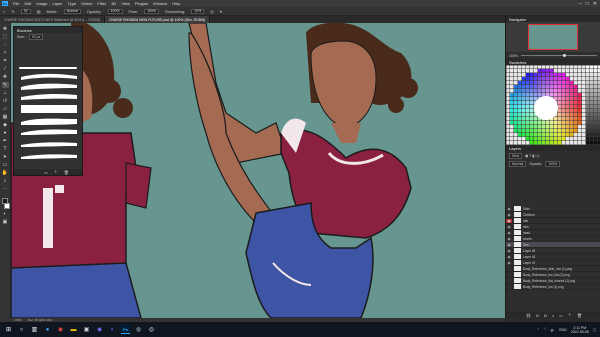 The width and height of the screenshot is (600, 337). I want to click on move-tool-icon: ✥, so click(5, 29).